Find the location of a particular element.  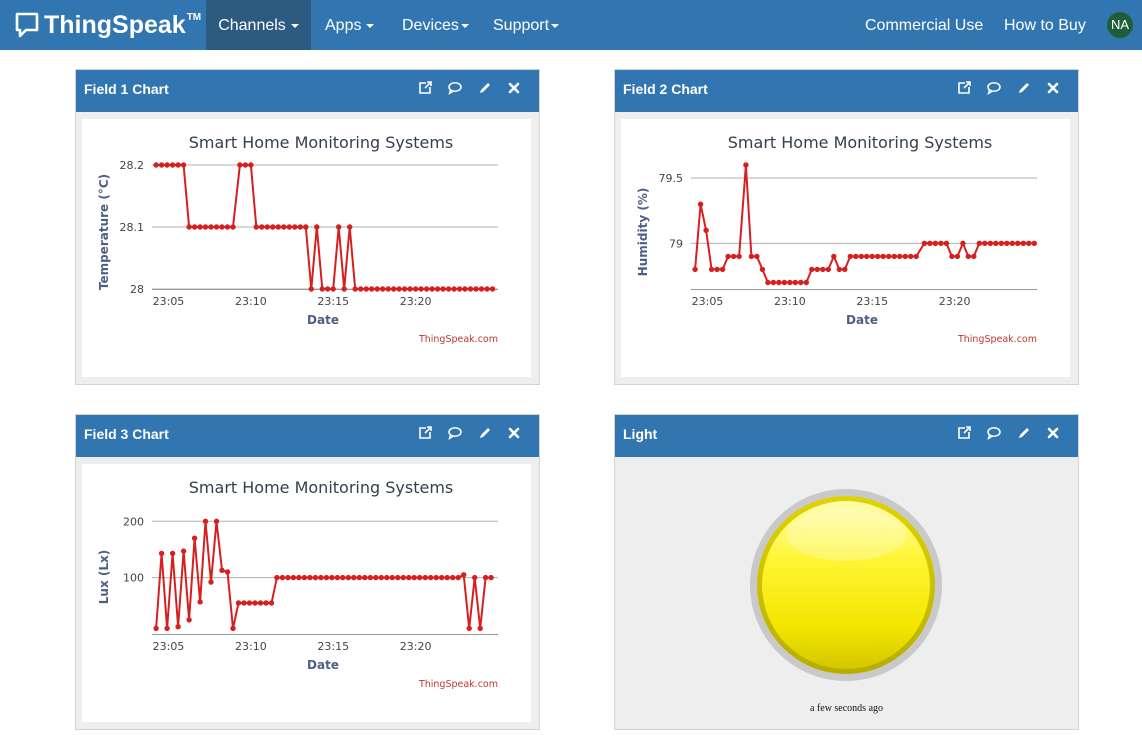

thingspeak-logo: ThingSpeak TM is located at coordinates (107, 25).